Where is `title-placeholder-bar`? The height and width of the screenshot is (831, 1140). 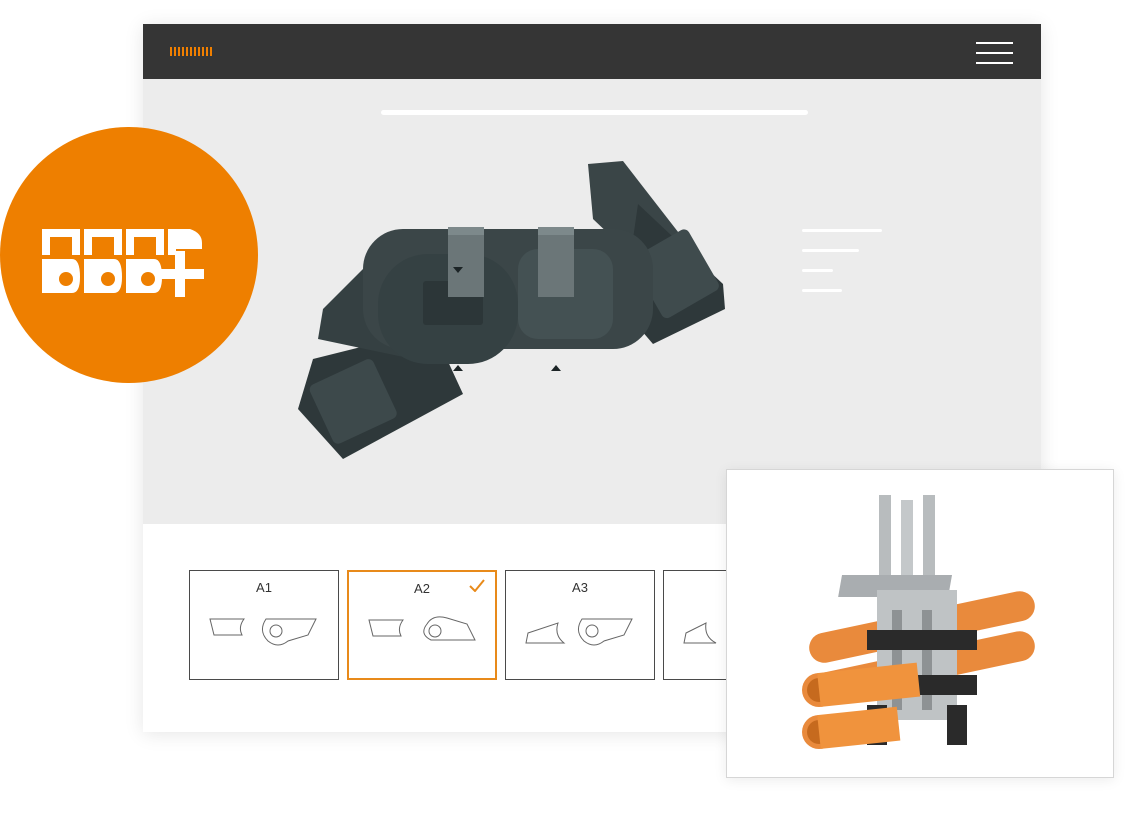
title-placeholder-bar is located at coordinates (594, 112).